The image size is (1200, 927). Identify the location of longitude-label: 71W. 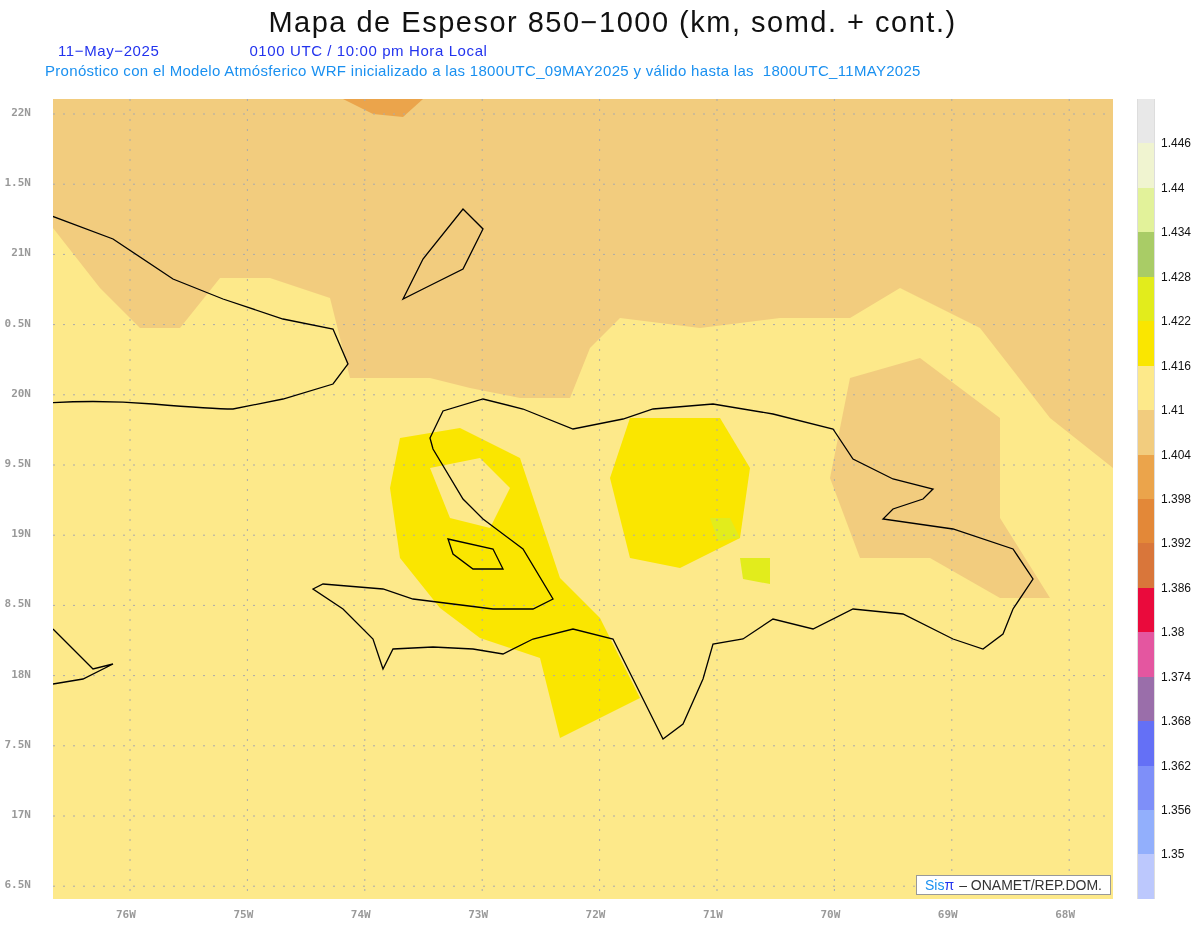
(713, 914).